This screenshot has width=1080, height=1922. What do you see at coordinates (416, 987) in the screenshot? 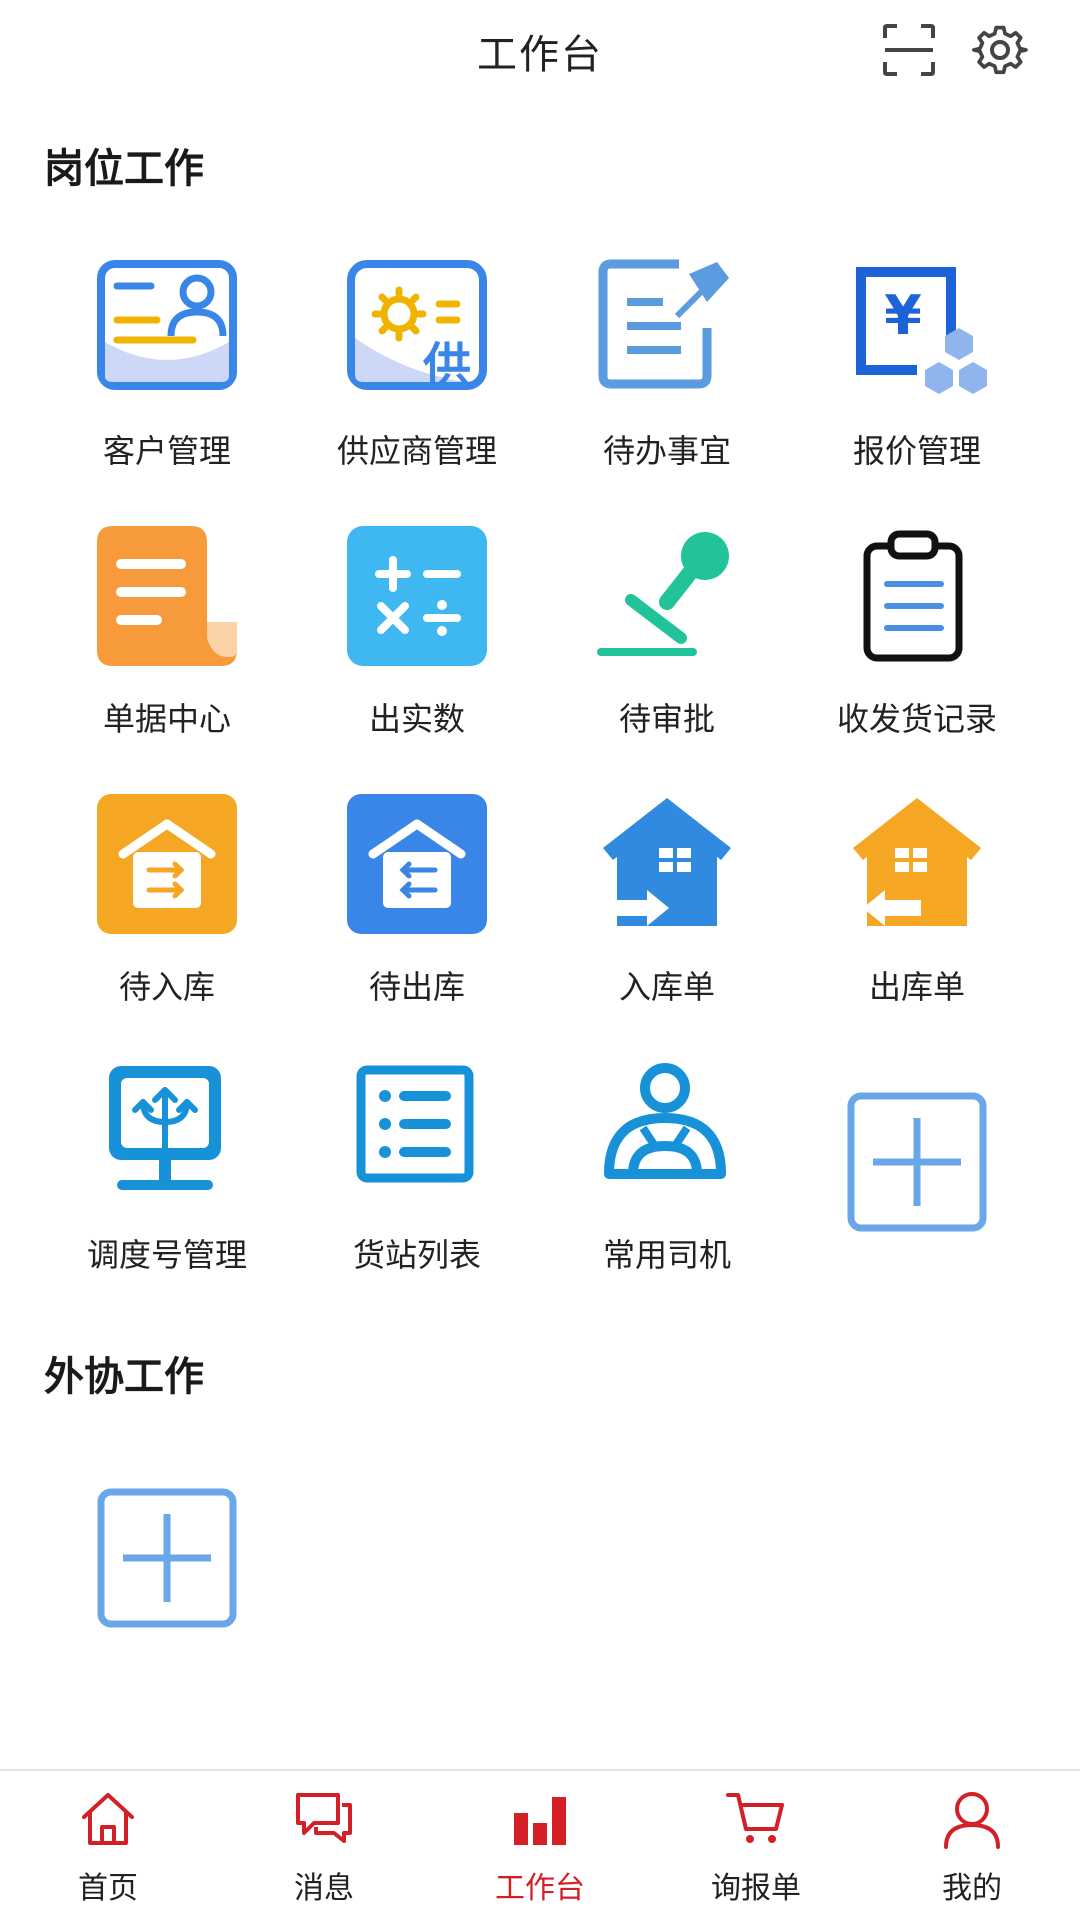
I see `tile-label: 待出库` at bounding box center [416, 987].